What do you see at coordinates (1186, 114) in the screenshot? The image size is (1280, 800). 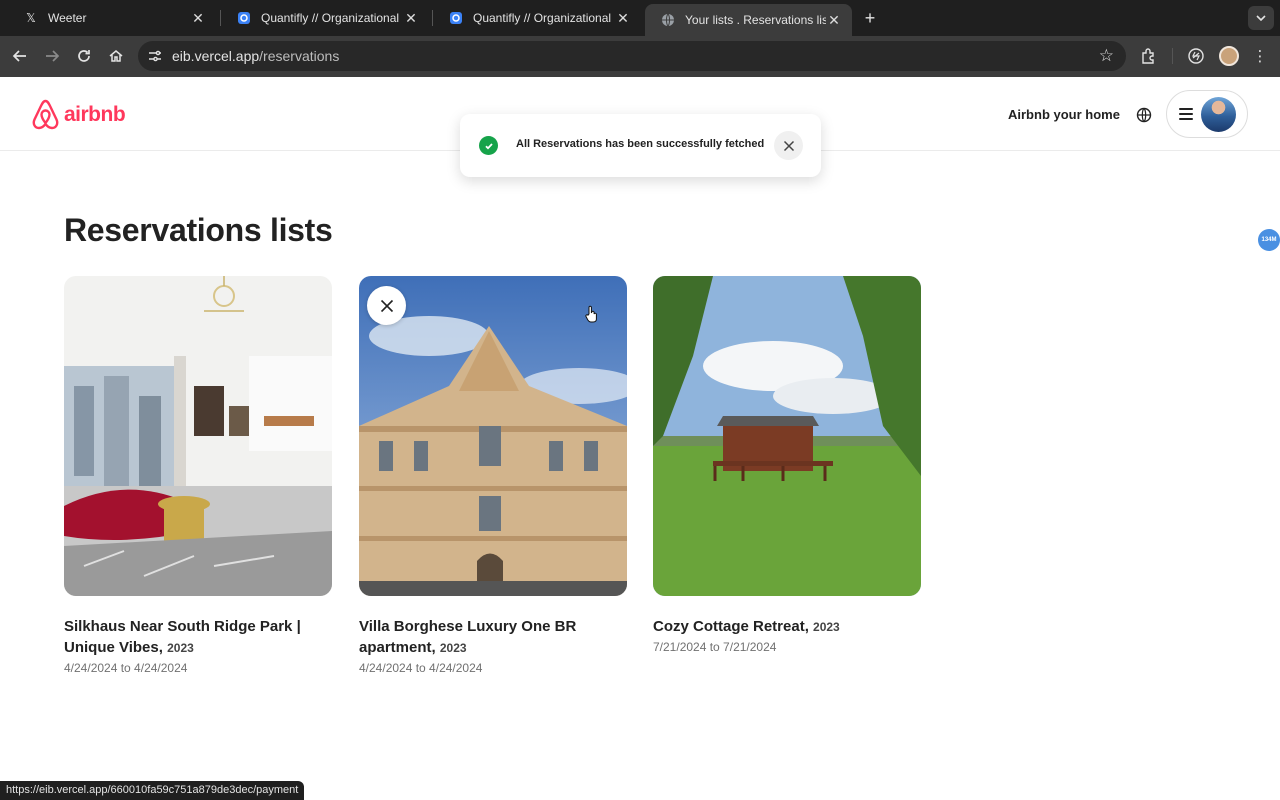 I see `hamburger-menu-icon` at bounding box center [1186, 114].